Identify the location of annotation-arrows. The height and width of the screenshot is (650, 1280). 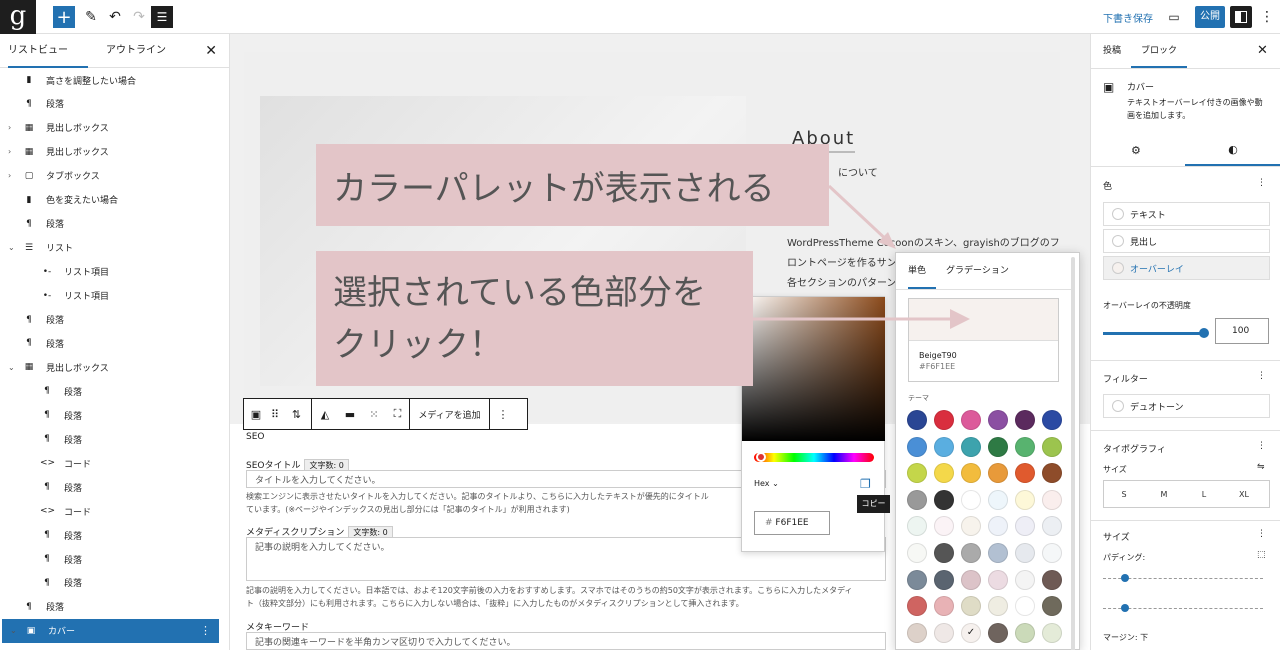
(861, 256).